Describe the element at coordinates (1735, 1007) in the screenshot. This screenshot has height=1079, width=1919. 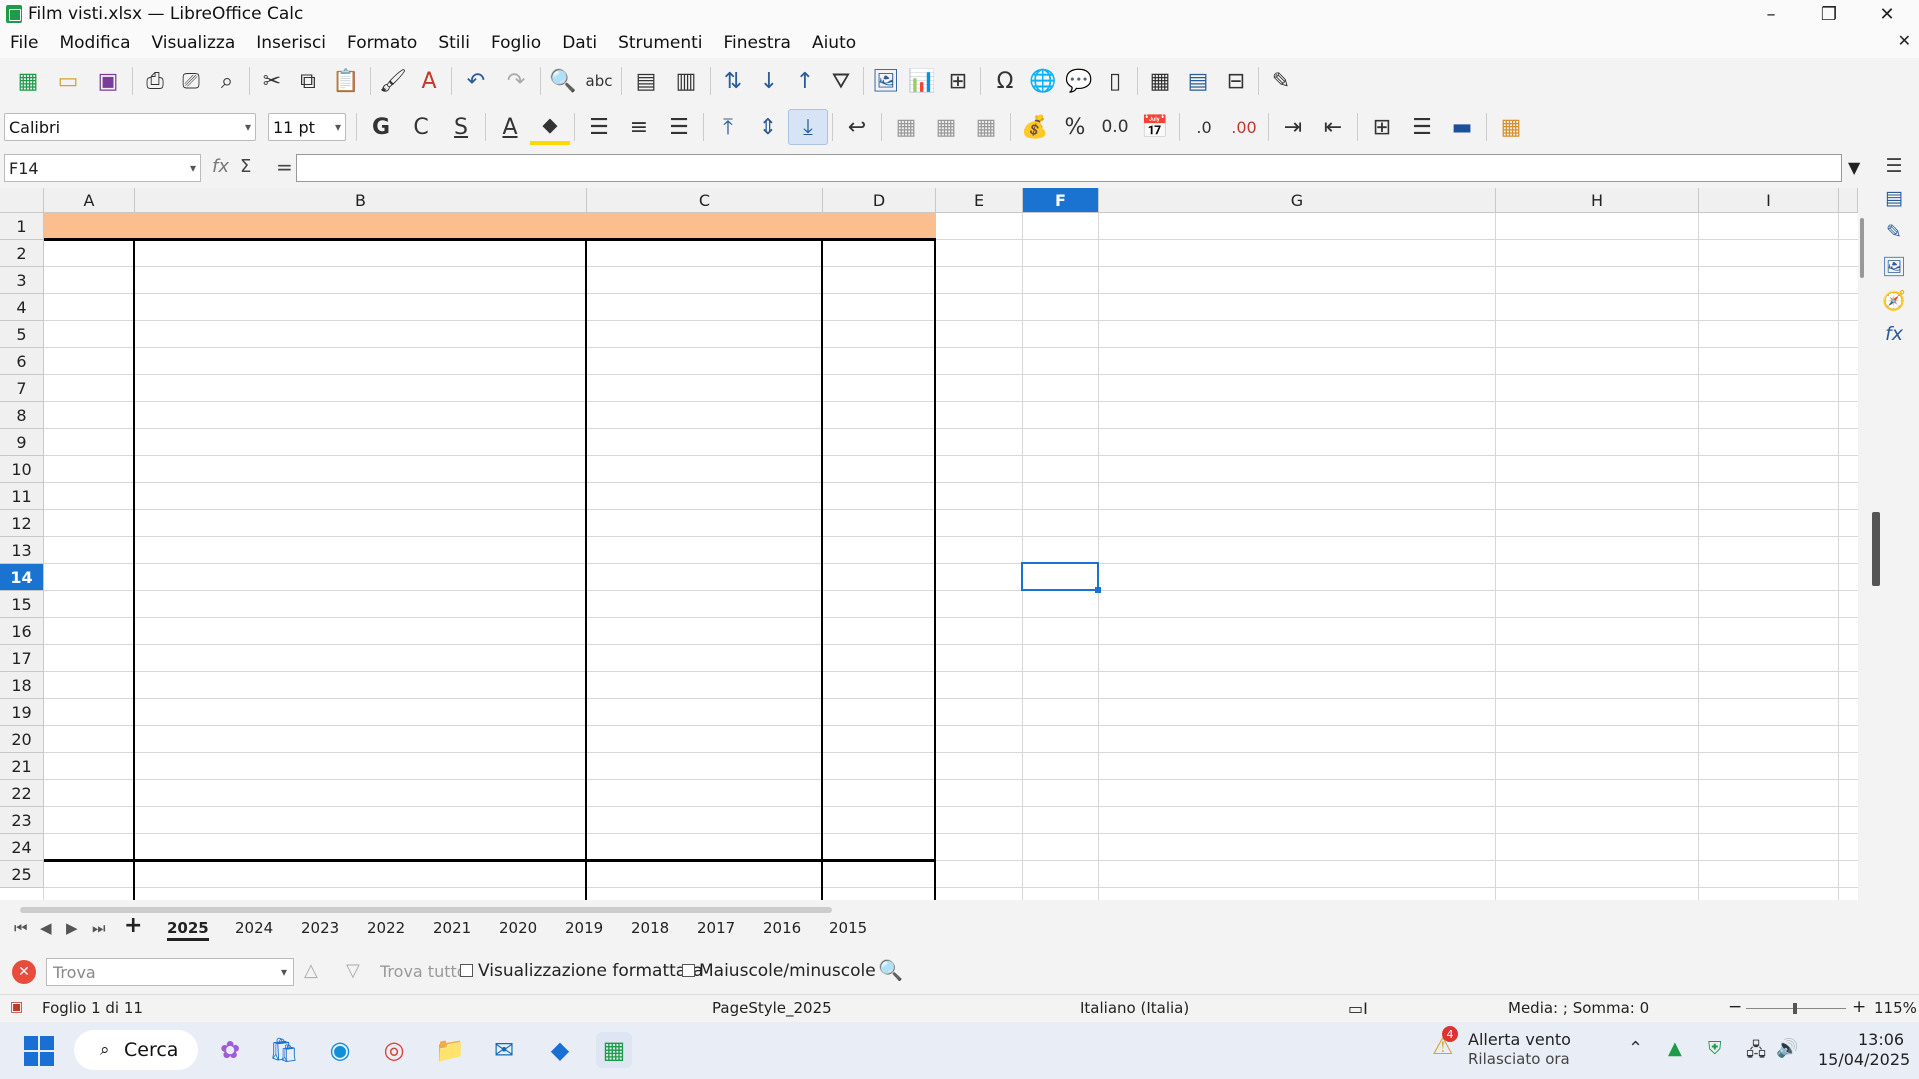
I see `zoom-out-icon: −` at that location.